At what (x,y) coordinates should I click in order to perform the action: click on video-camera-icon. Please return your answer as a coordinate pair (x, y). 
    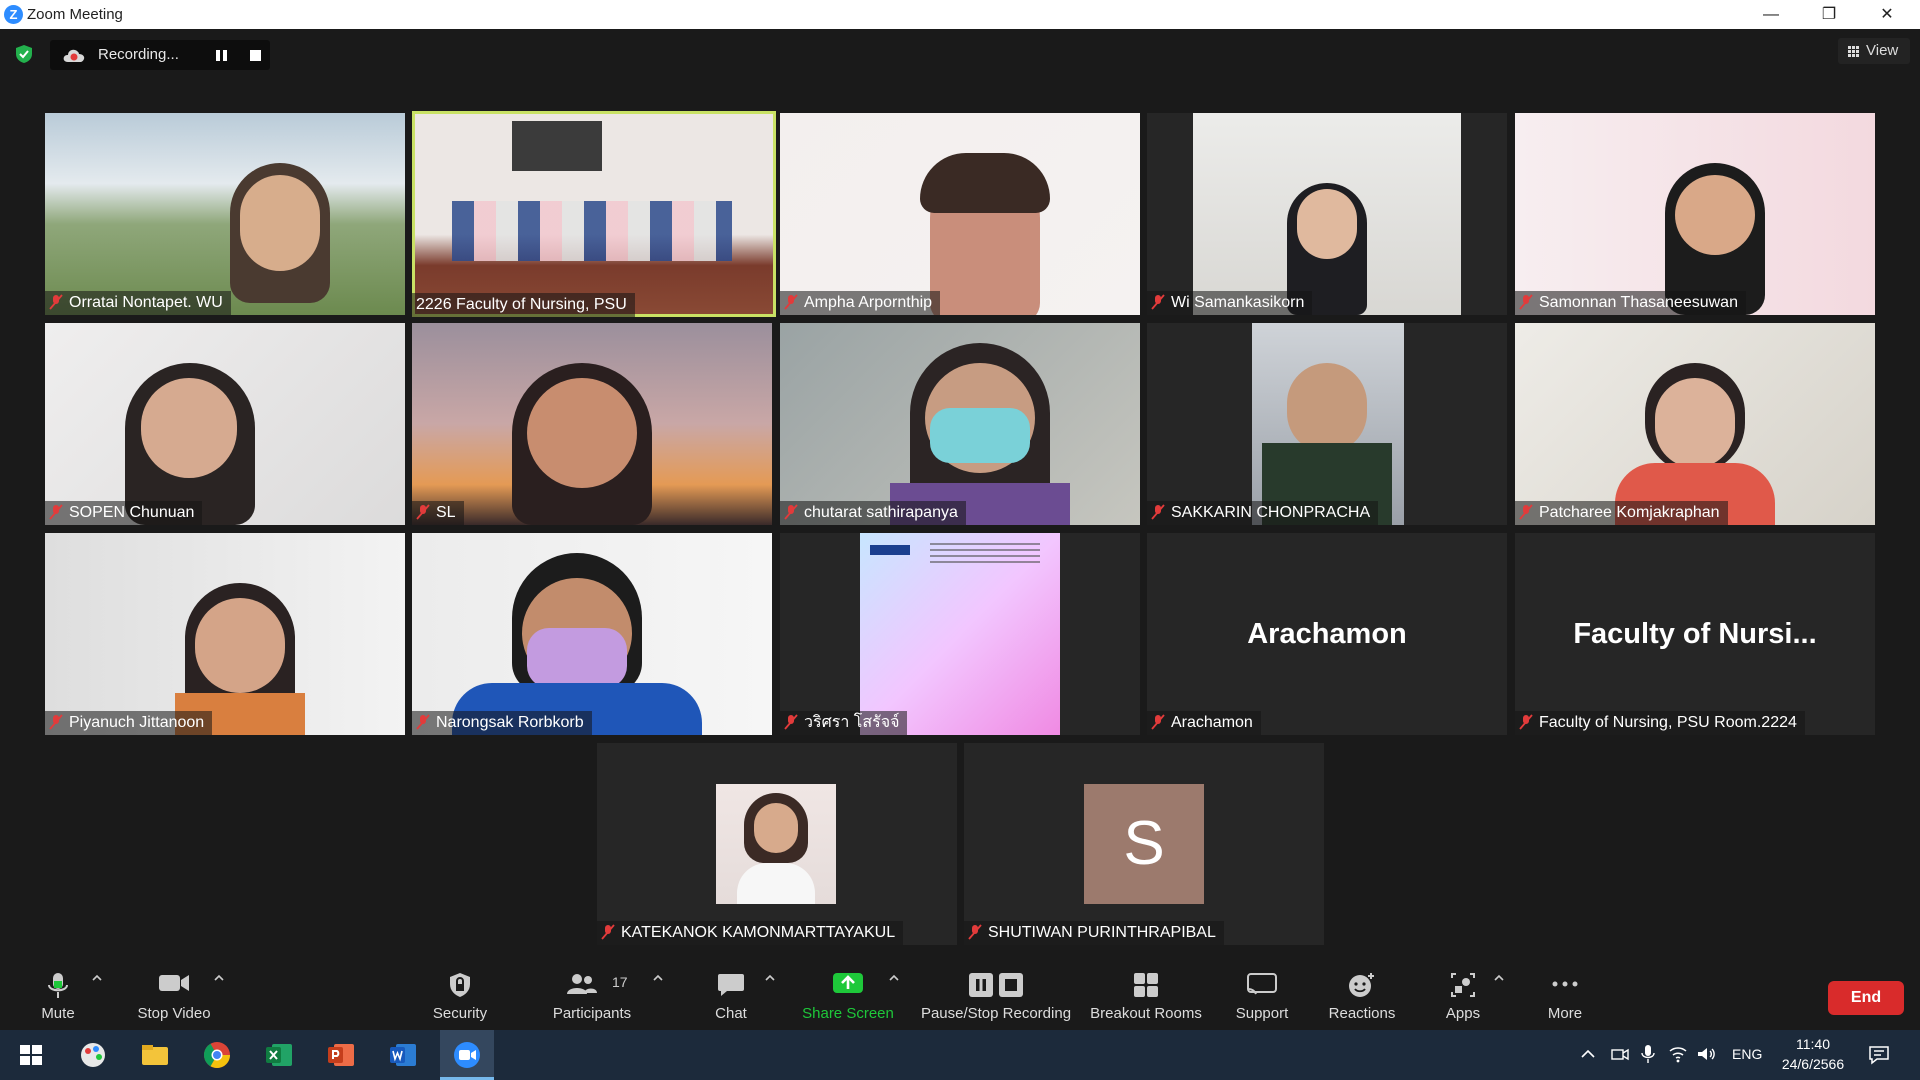
    Looking at the image, I should click on (174, 983).